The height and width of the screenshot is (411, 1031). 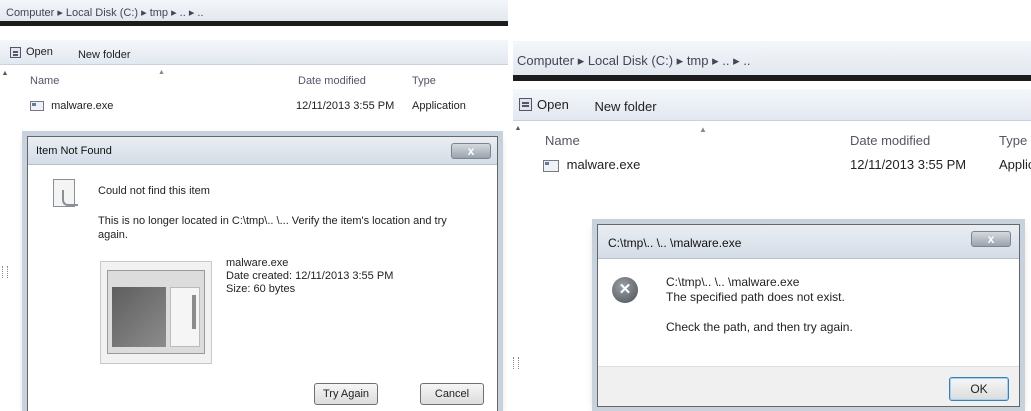 I want to click on file-type: Applic, so click(x=1015, y=164).